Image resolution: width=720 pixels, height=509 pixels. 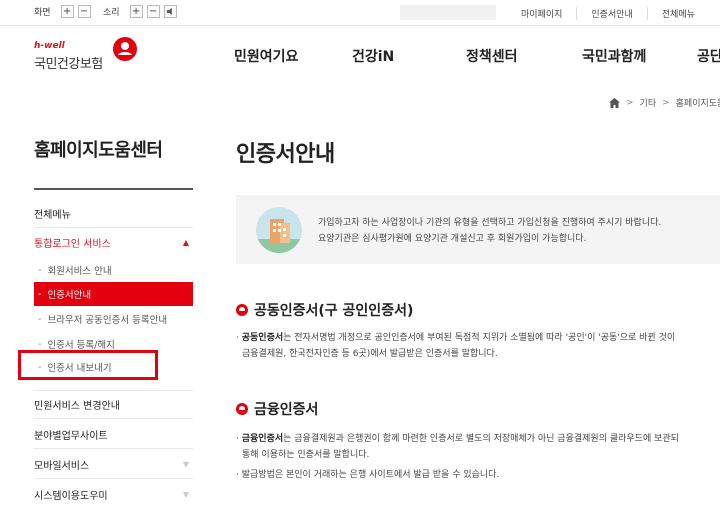 I want to click on section-title-joint-cert: 공동인증서(구 공인인증서), so click(x=324, y=310).